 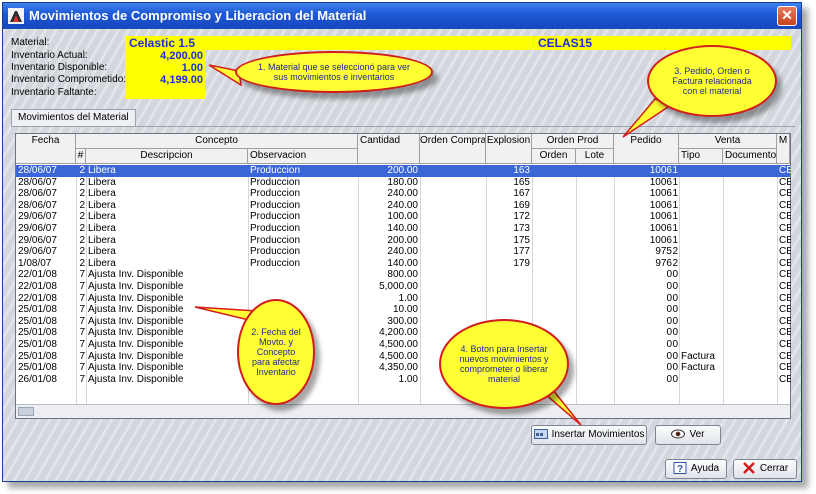 What do you see at coordinates (81, 156) in the screenshot?
I see `col-num-header: #` at bounding box center [81, 156].